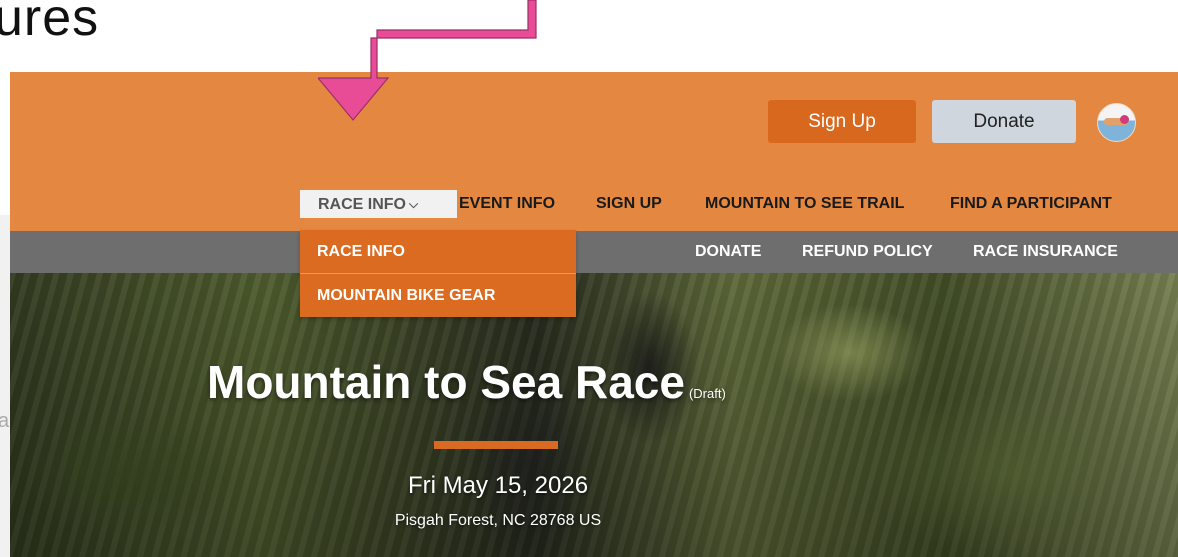  I want to click on cropped-heading-fragment: ures, so click(50, 23).